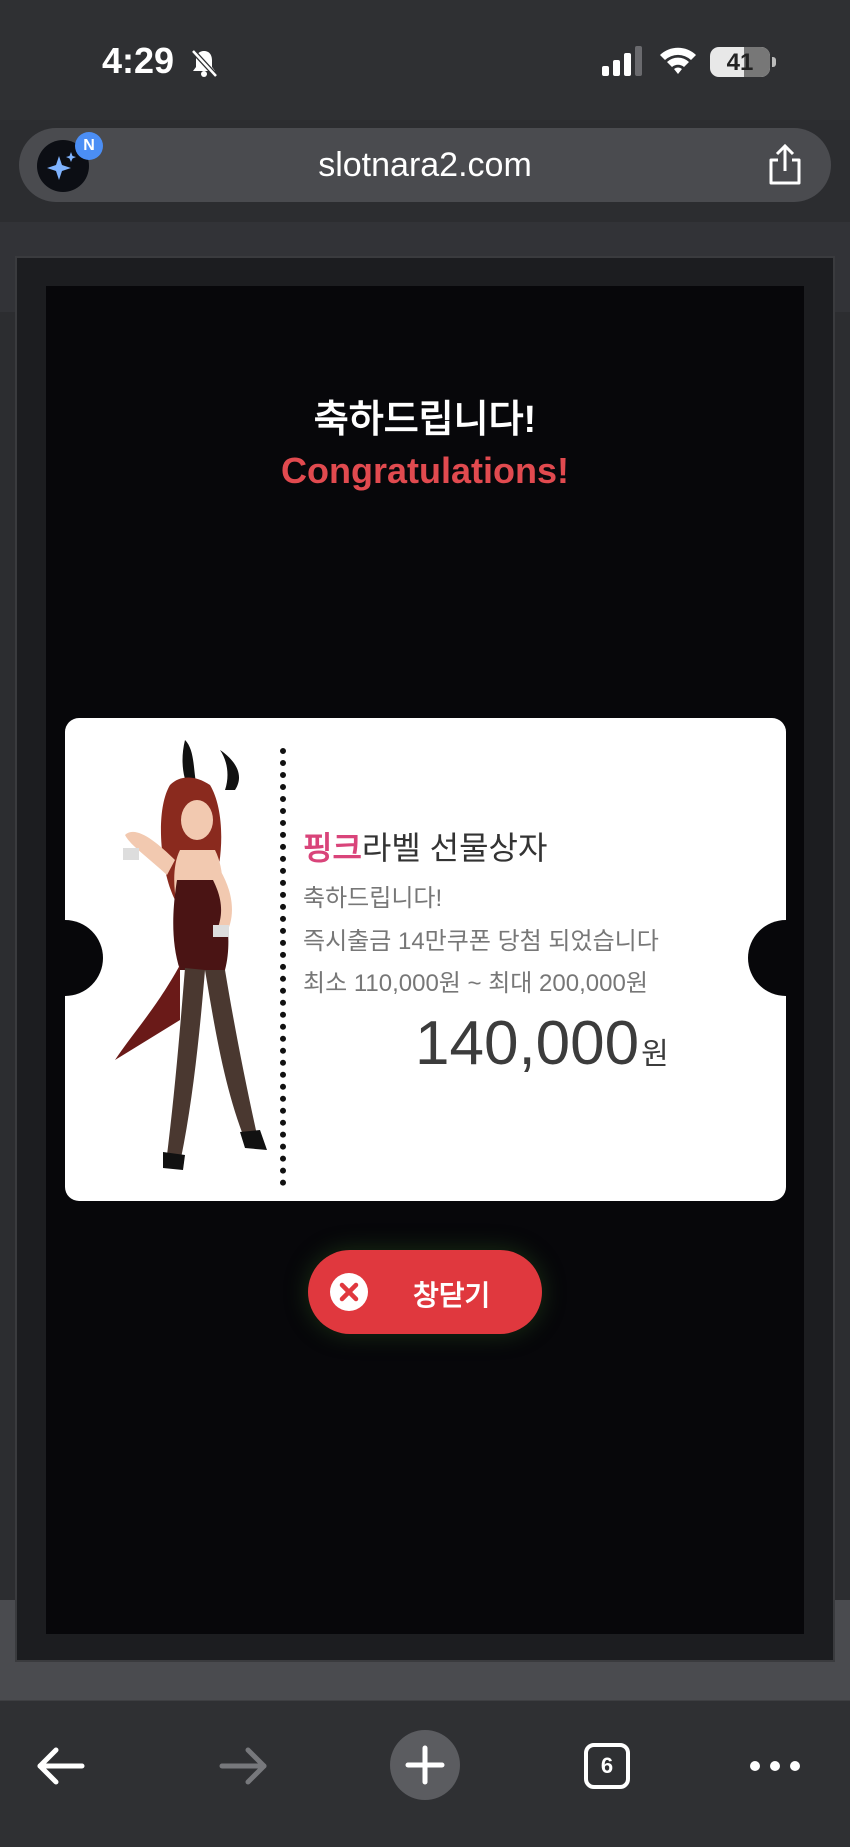 This screenshot has width=850, height=1847. I want to click on cellular-signal-icon, so click(622, 61).